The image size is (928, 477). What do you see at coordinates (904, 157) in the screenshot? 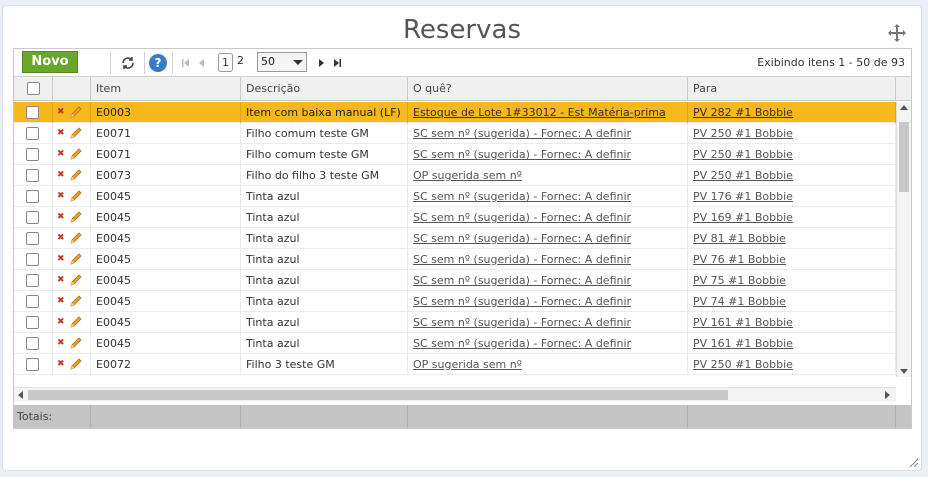
I see `vertical-scroll-thumb` at bounding box center [904, 157].